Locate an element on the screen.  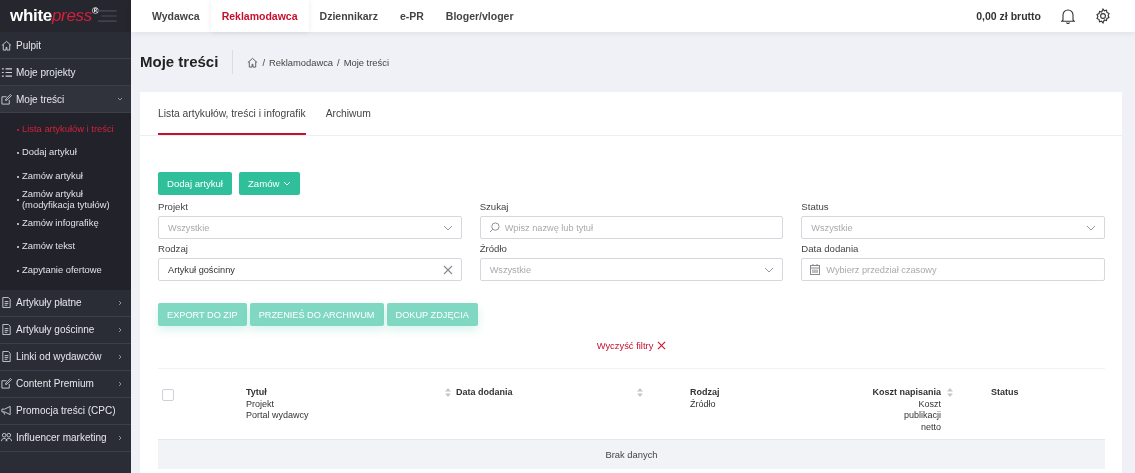
column-header: Data dodania is located at coordinates (484, 393).